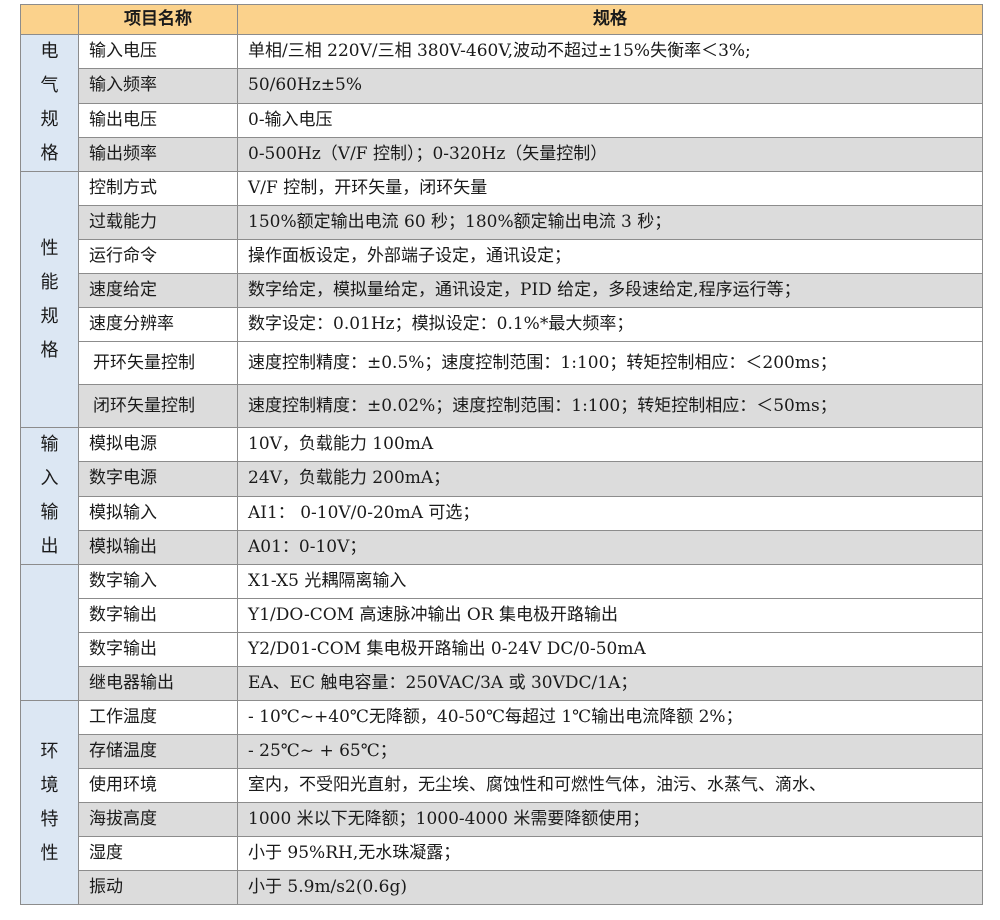 The height and width of the screenshot is (920, 1000). Describe the element at coordinates (610, 615) in the screenshot. I see `item-spec: Y1/DO-COM 高速脉冲输出 OR 集电极开路输出` at that location.